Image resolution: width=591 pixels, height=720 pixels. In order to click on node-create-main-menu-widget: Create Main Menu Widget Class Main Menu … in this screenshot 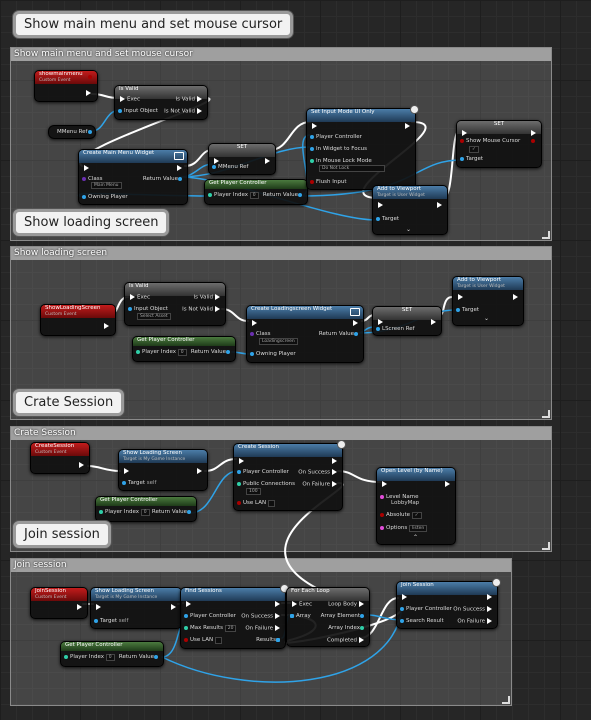, I will do `click(133, 177)`.